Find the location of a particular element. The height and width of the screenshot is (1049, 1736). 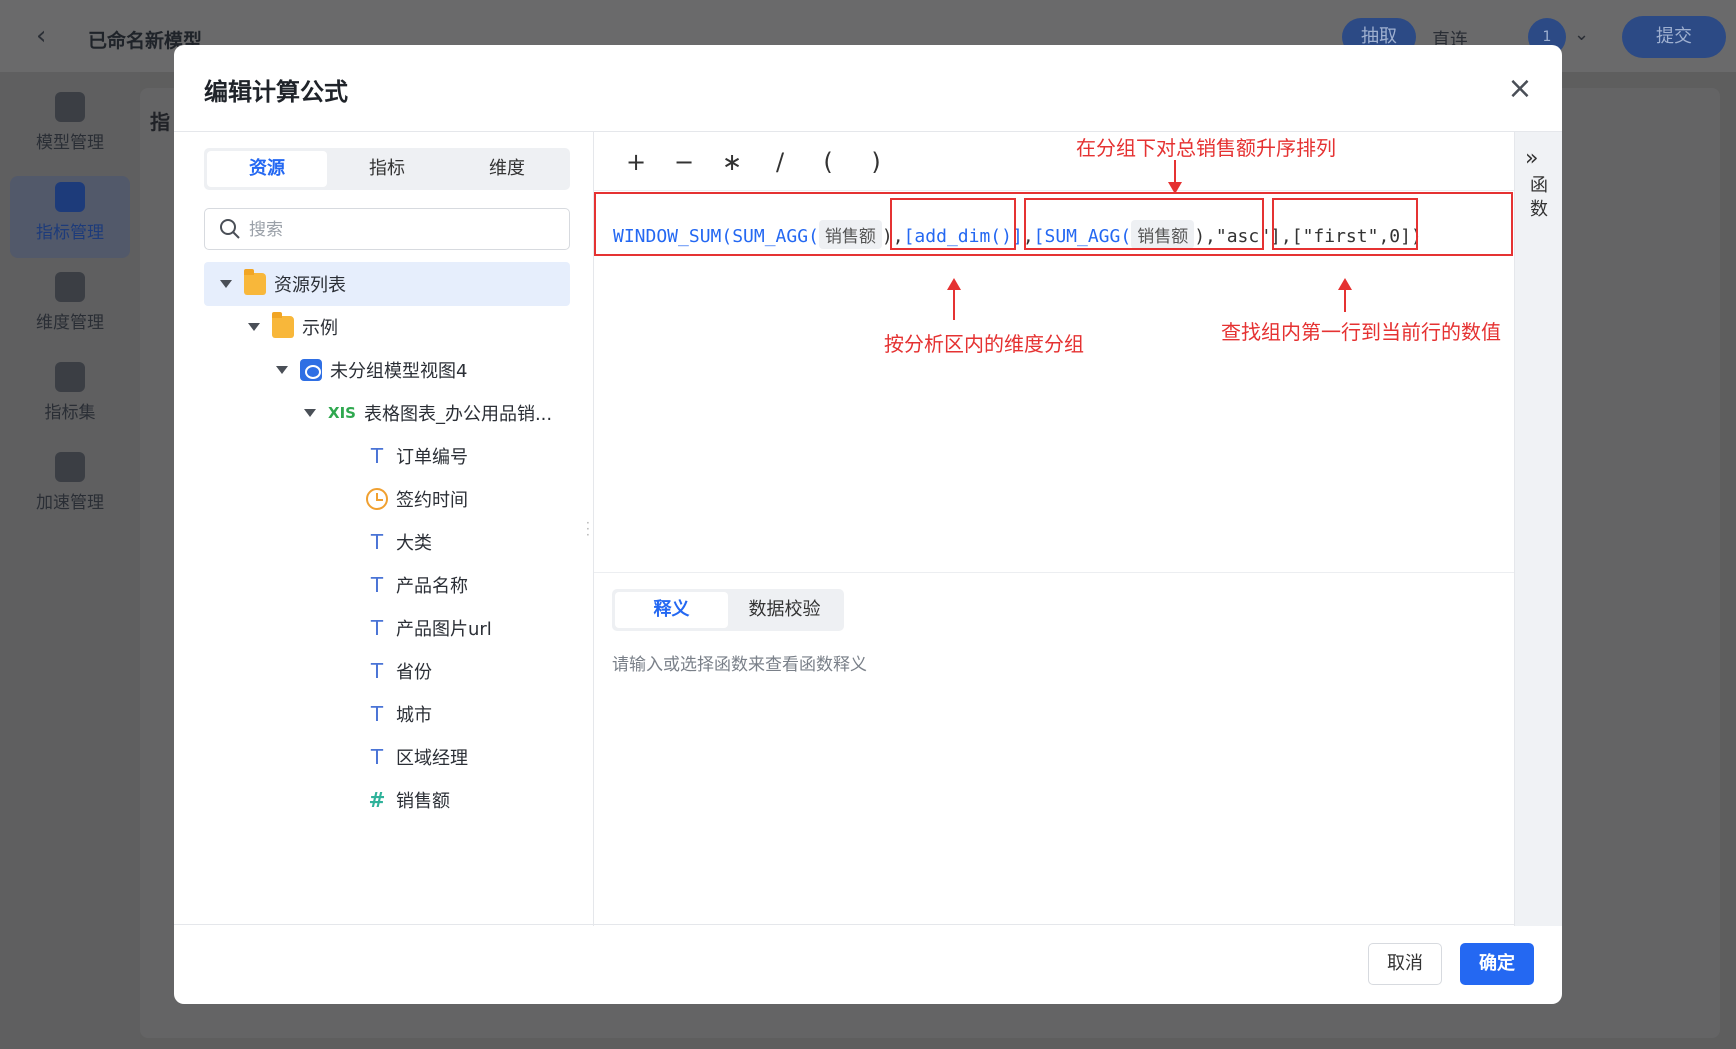

right-paren-button: ) is located at coordinates (876, 162).